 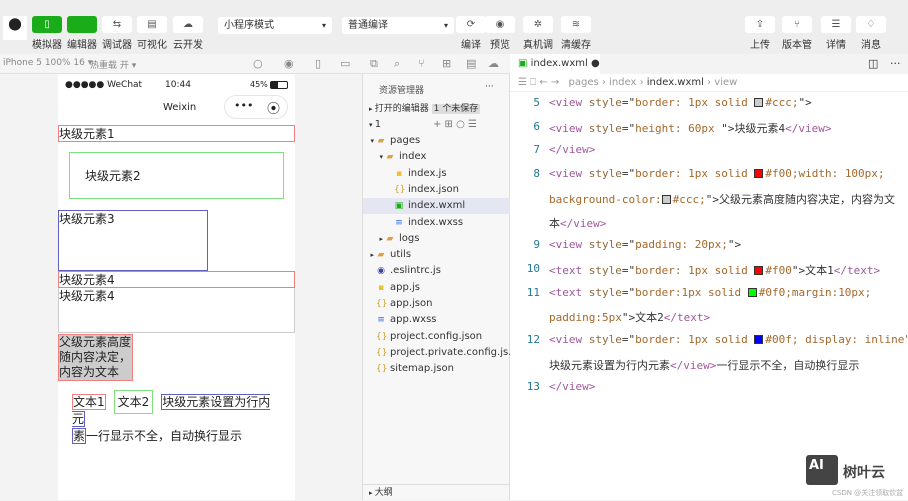 What do you see at coordinates (555, 64) in the screenshot?
I see `tab-index-wxml: ▣ index.wxml ●` at bounding box center [555, 64].